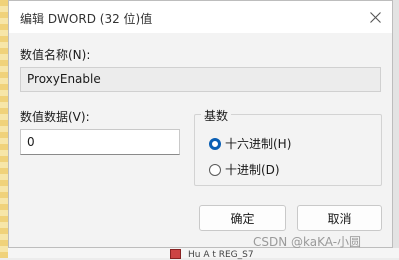  Describe the element at coordinates (242, 218) in the screenshot. I see `ok-button: 确定` at that location.